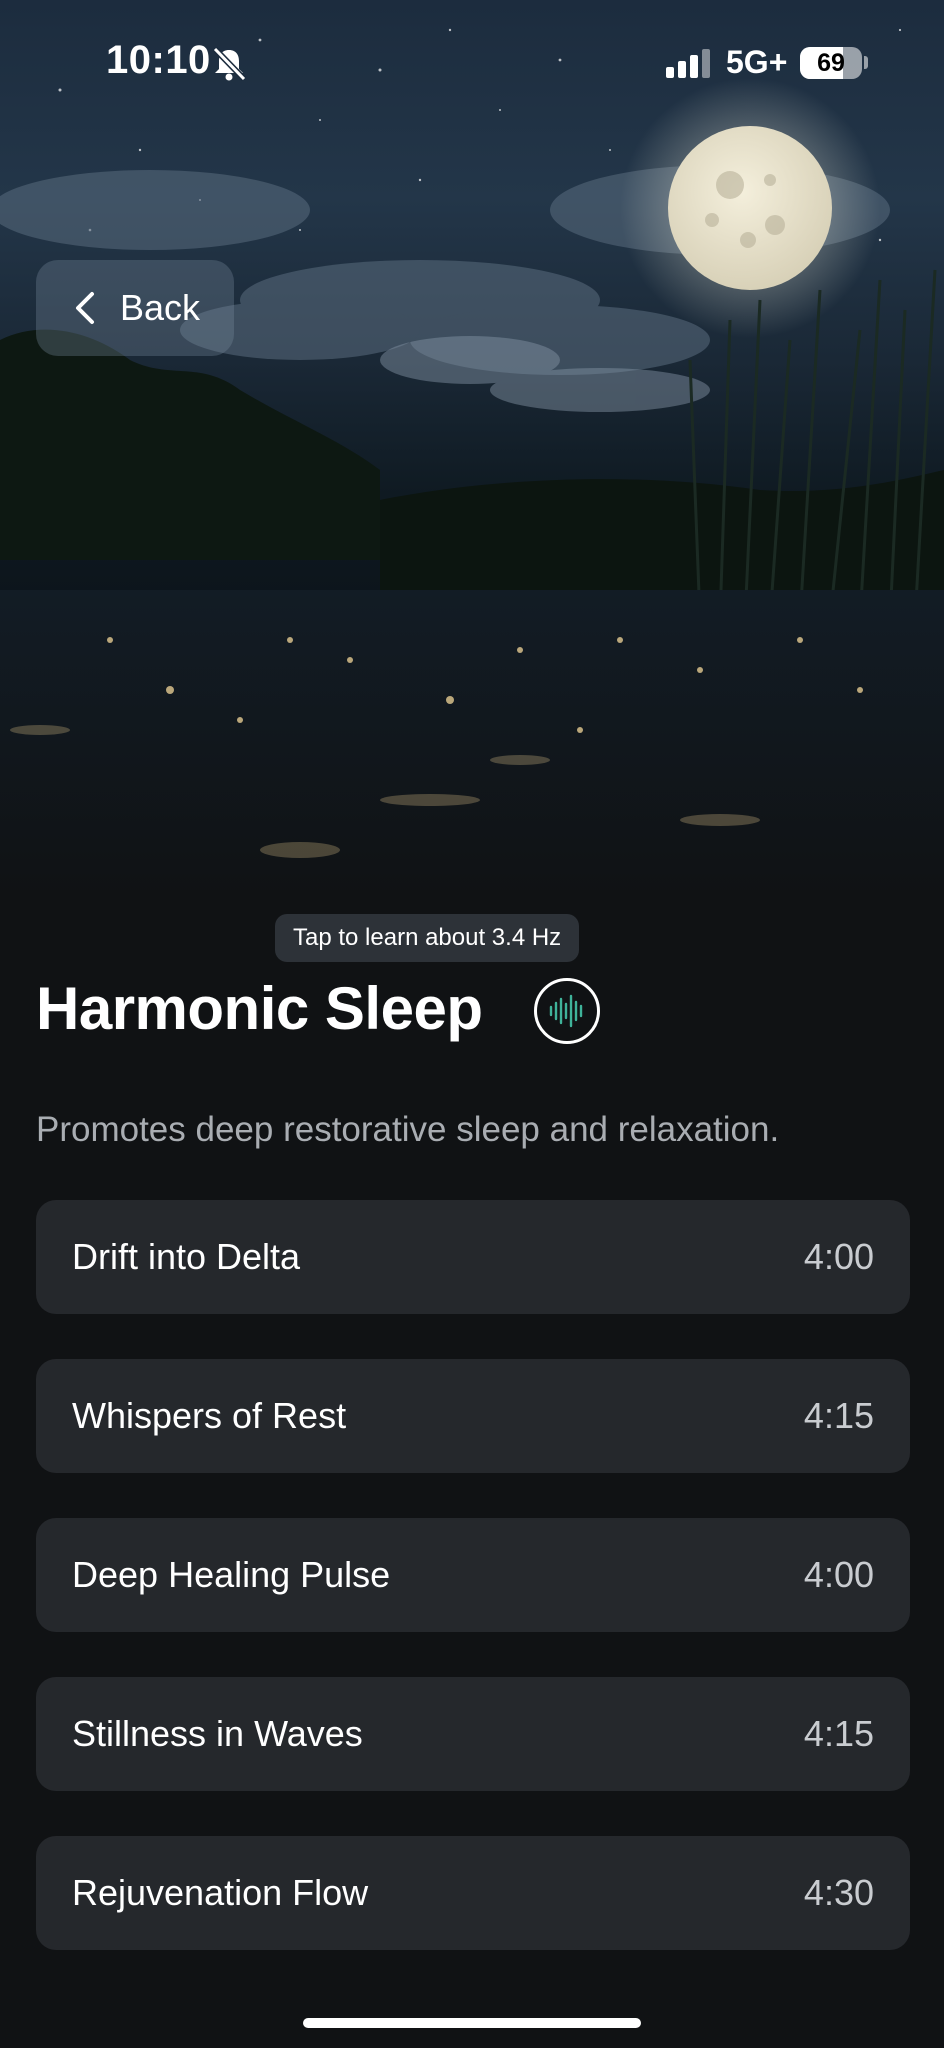 This screenshot has height=2048, width=944. What do you see at coordinates (473, 1893) in the screenshot?
I see `track-item: Rejuvenation Flow 4:30` at bounding box center [473, 1893].